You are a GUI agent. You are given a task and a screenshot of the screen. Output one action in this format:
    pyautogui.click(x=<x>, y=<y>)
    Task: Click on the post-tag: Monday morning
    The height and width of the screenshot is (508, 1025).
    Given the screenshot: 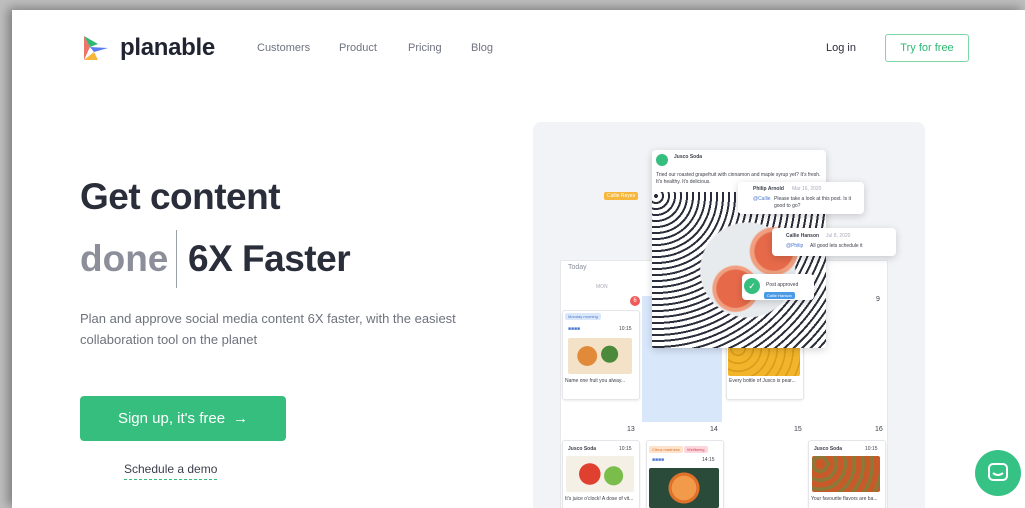 What is the action you would take?
    pyautogui.click(x=583, y=316)
    